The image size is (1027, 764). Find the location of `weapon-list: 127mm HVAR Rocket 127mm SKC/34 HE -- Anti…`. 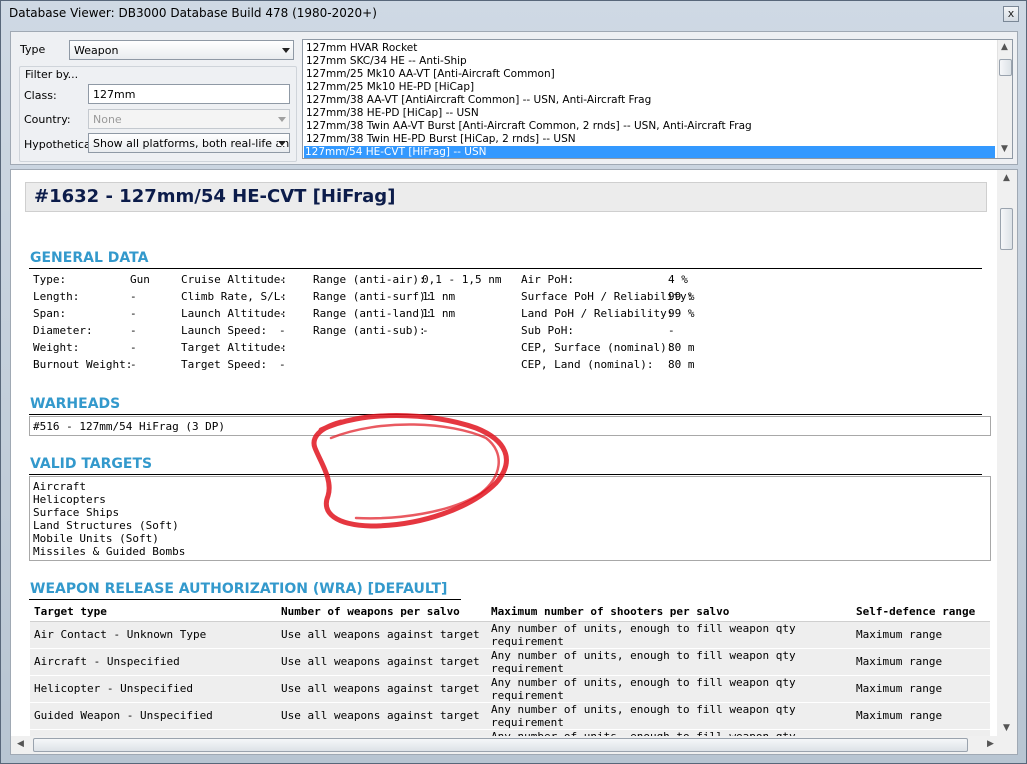

weapon-list: 127mm HVAR Rocket 127mm SKC/34 HE -- Anti… is located at coordinates (657, 99).